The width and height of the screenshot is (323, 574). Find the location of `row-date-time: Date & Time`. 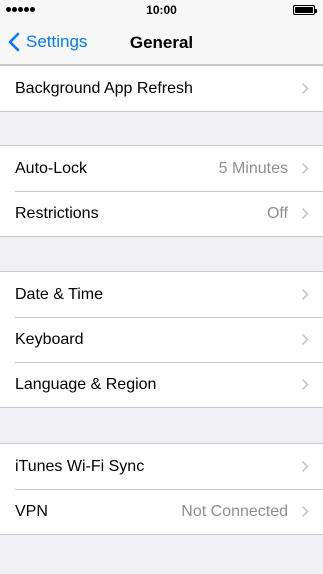

row-date-time: Date & Time is located at coordinates (161, 294).